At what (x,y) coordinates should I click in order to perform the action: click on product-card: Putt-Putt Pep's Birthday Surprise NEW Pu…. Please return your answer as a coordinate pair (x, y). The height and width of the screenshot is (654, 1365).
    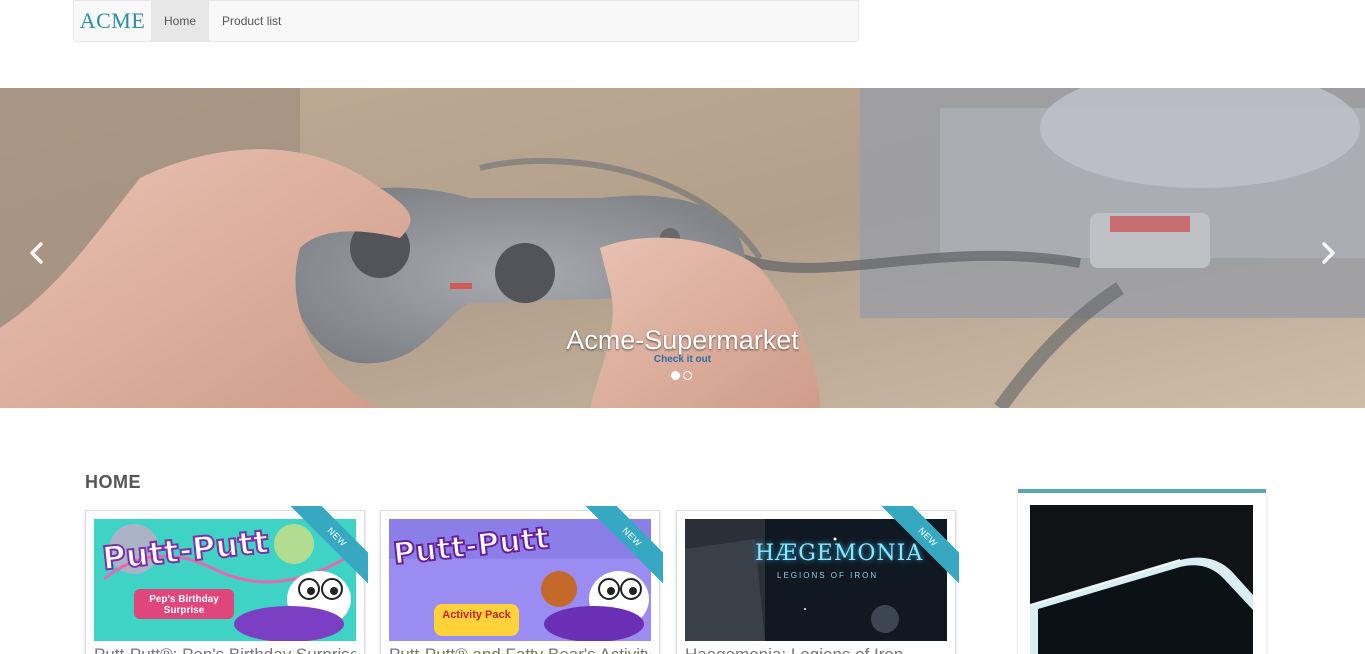
    Looking at the image, I should click on (226, 580).